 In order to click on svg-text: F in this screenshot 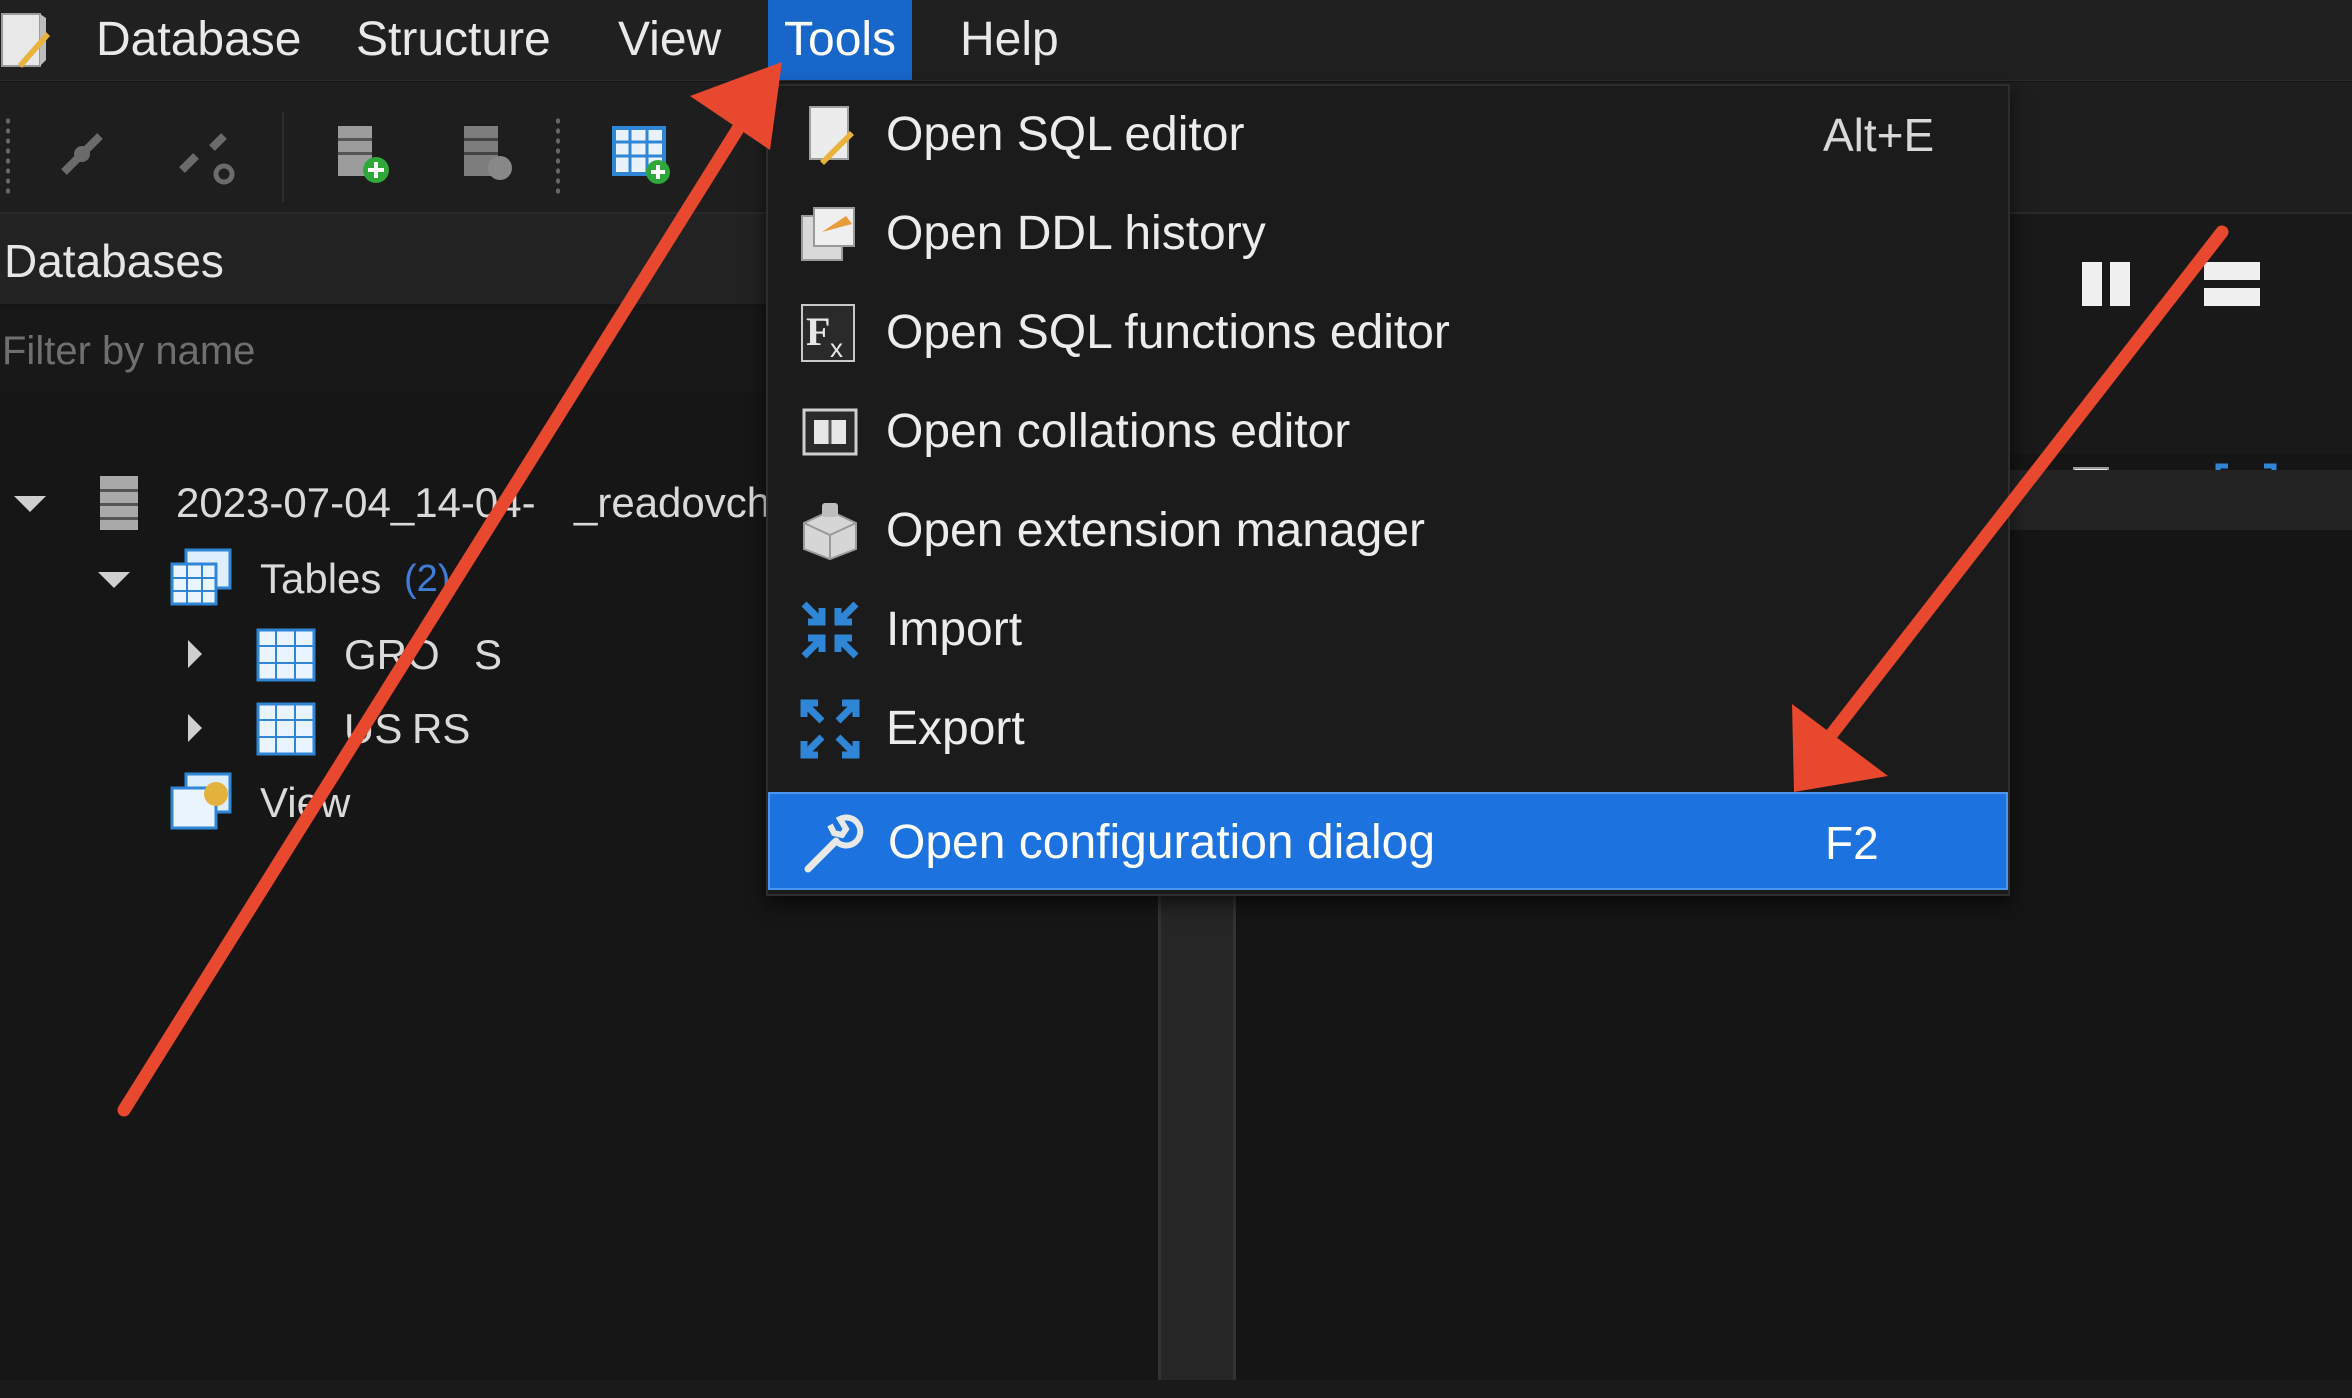, I will do `click(818, 331)`.